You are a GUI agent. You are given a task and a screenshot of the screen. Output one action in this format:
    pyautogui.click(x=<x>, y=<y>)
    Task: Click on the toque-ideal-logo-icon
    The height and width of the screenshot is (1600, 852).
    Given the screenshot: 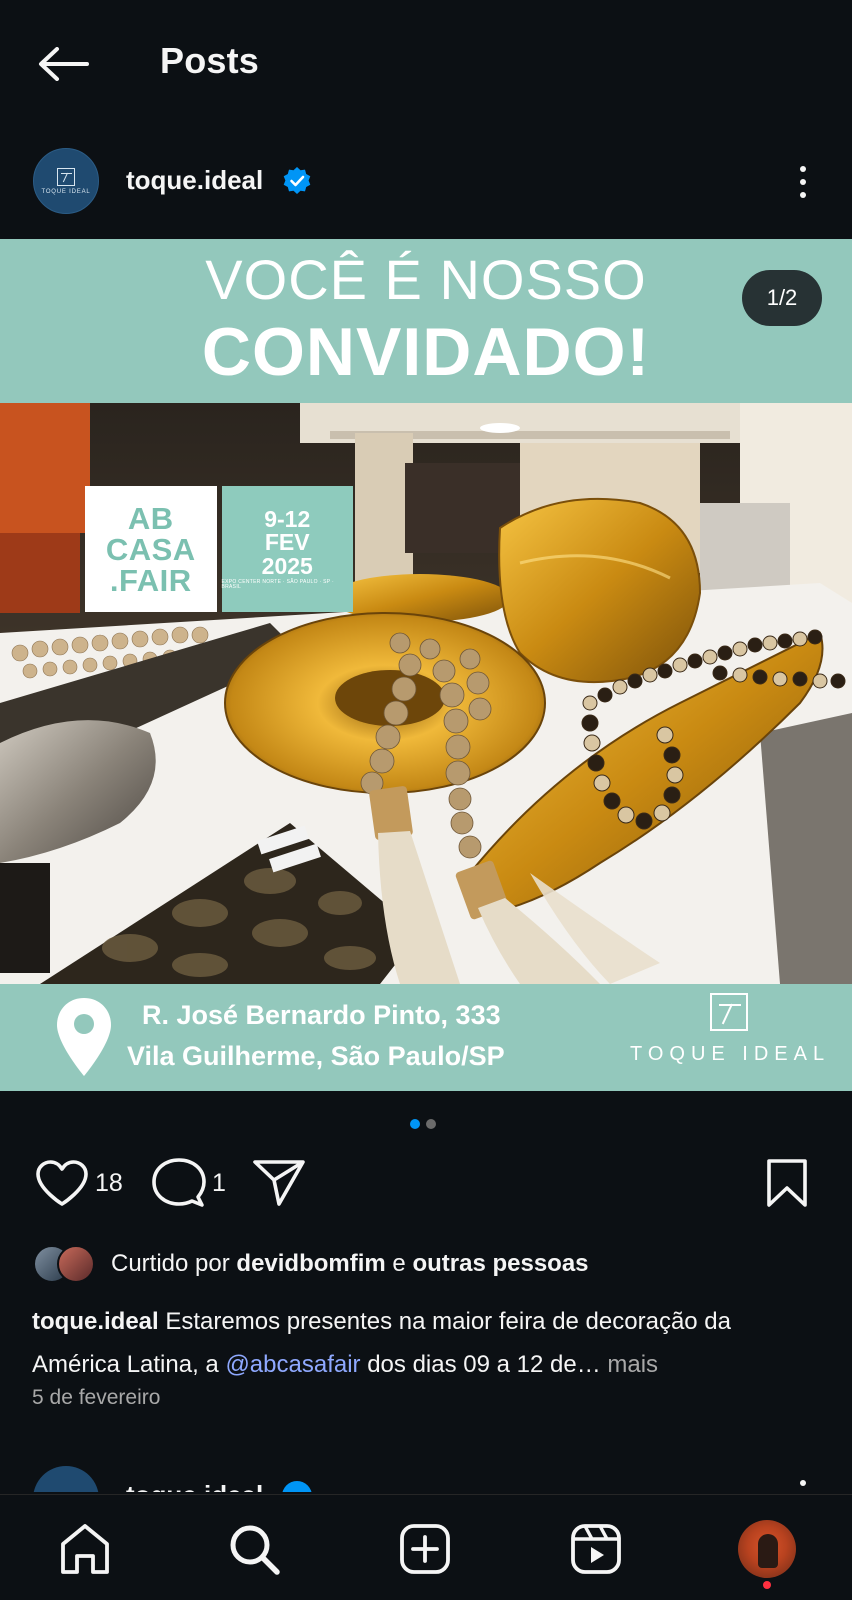 What is the action you would take?
    pyautogui.click(x=66, y=176)
    